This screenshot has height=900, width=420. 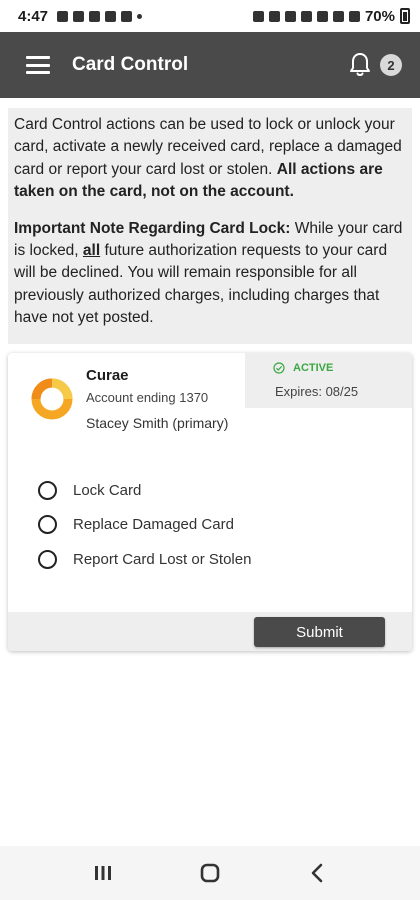 I want to click on option-report-lost-stolen: Report Card Lost or Stolen, so click(x=144, y=559).